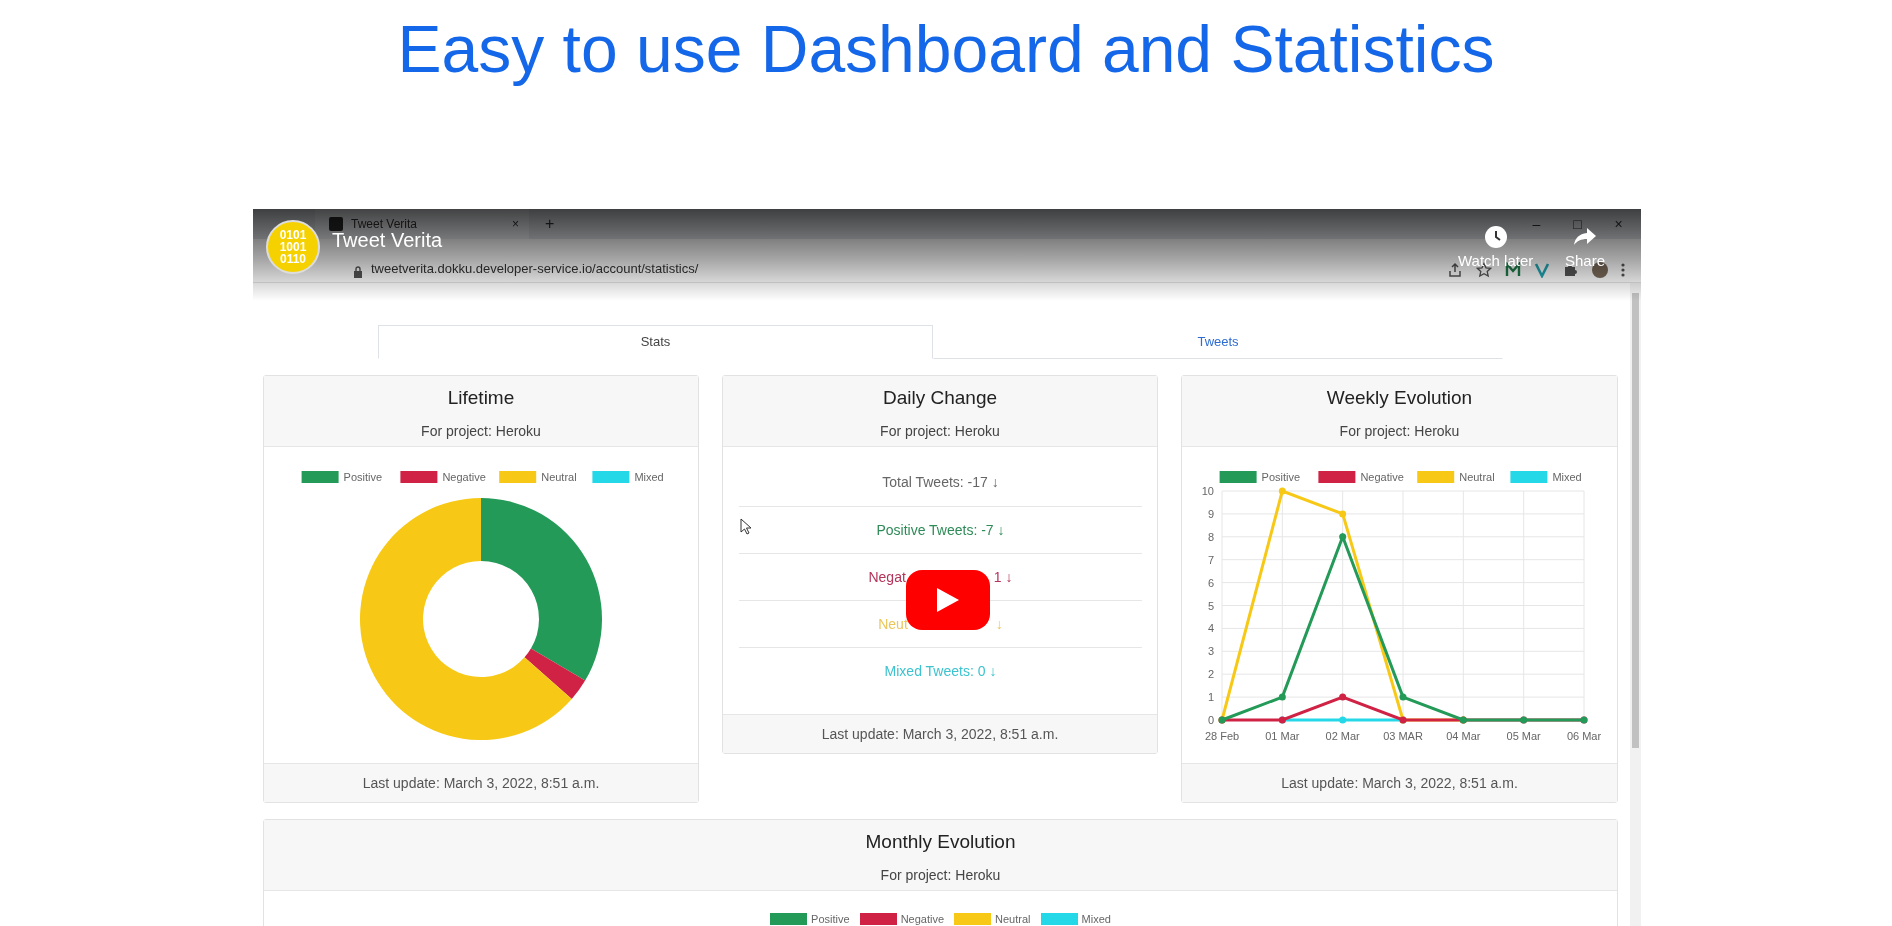  Describe the element at coordinates (1210, 559) in the screenshot. I see `axis-tick-label: 7` at that location.